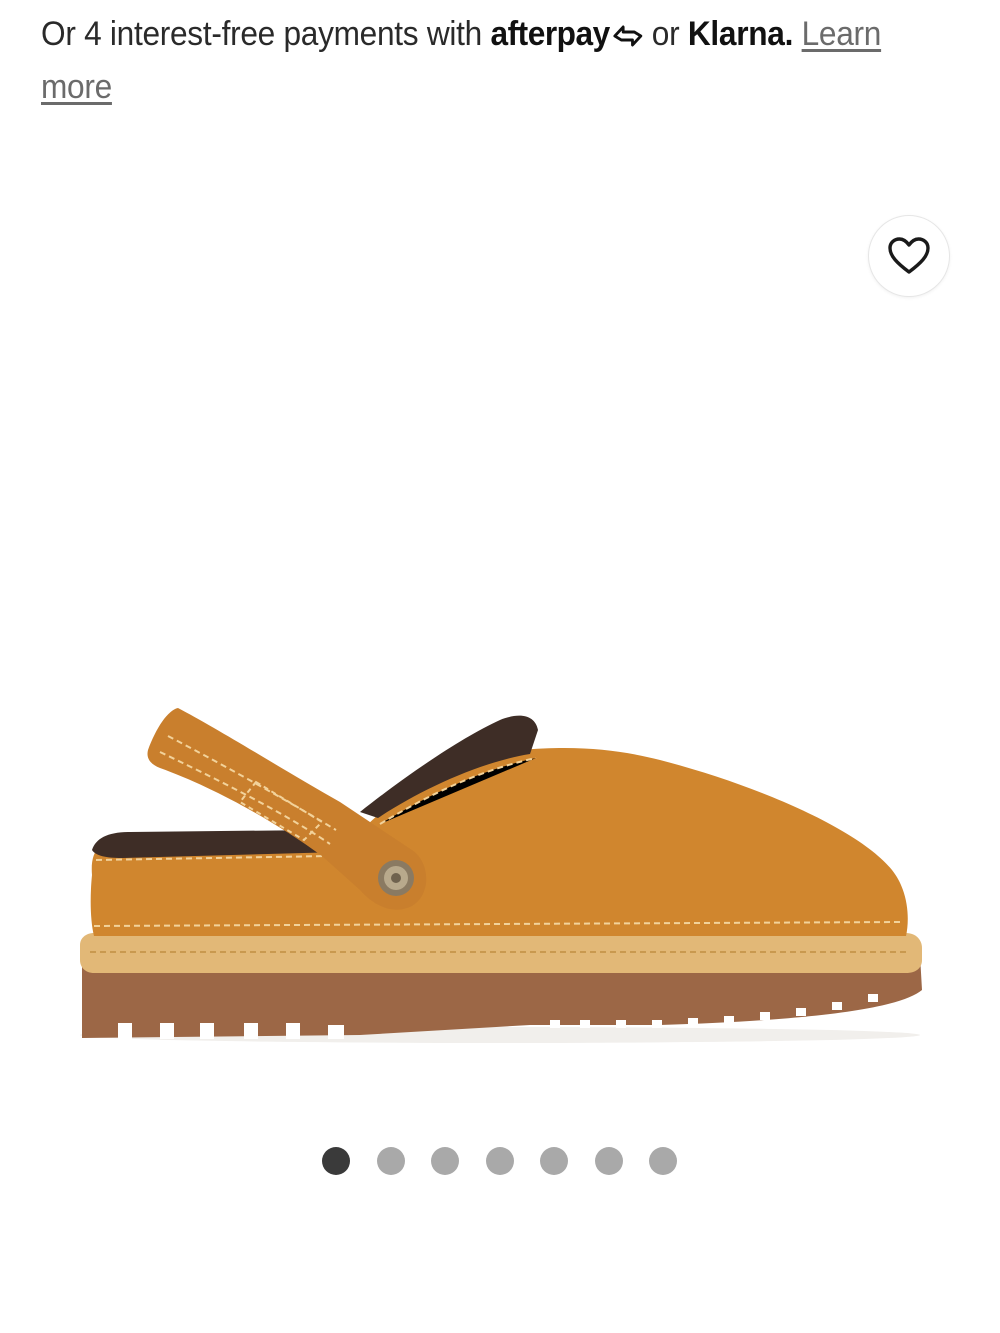 The image size is (1000, 1333). I want to click on heart-icon, so click(909, 255).